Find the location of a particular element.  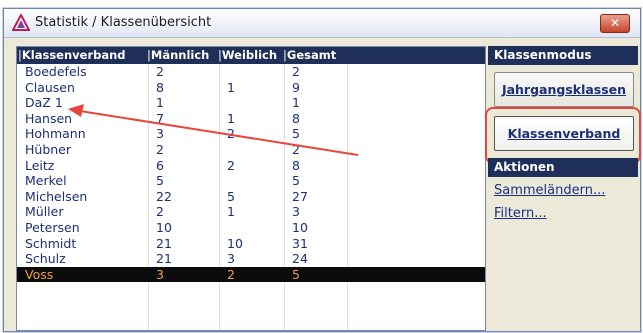

cell-weiblich: 10 is located at coordinates (235, 243).